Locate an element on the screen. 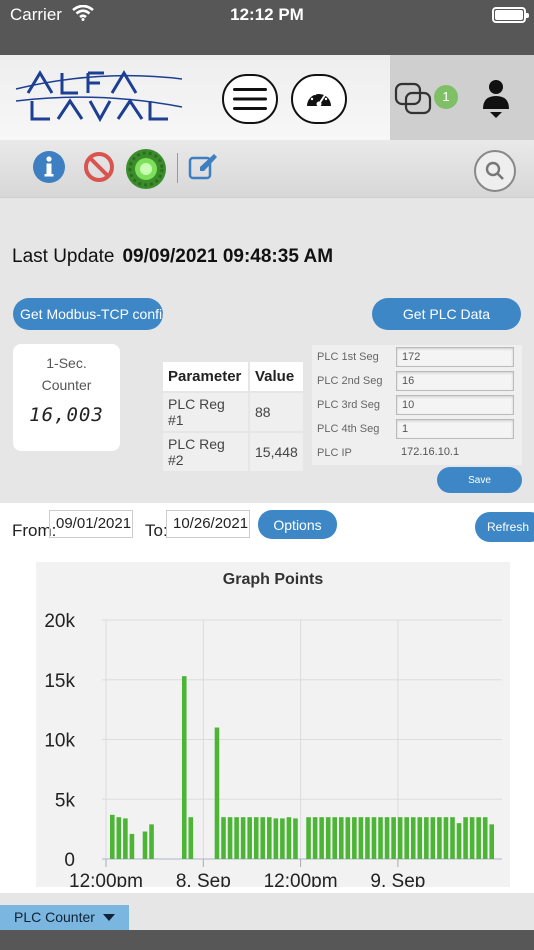 The image size is (534, 950). refresh-button: Refresh is located at coordinates (504, 527).